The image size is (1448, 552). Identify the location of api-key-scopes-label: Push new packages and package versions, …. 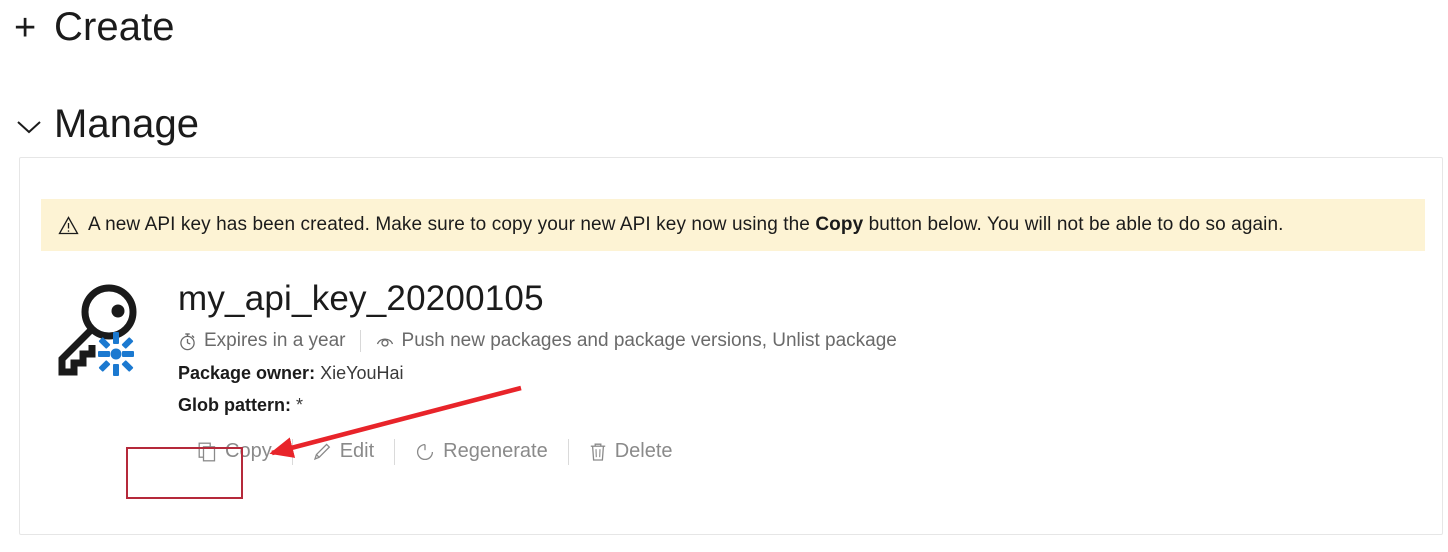
(649, 340).